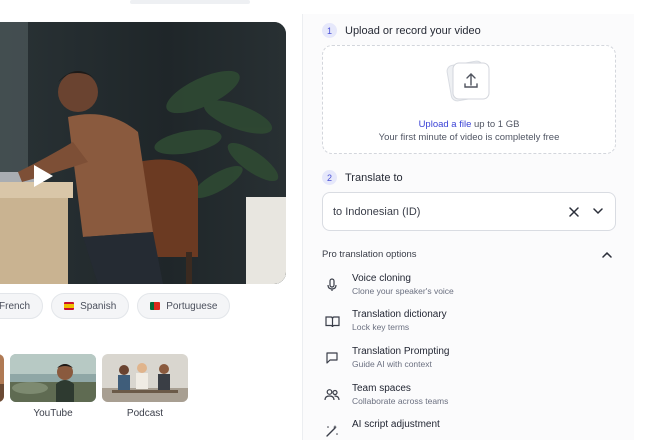 This screenshot has height=440, width=660. Describe the element at coordinates (399, 314) in the screenshot. I see `pro-option-title: Translation dictionary` at that location.